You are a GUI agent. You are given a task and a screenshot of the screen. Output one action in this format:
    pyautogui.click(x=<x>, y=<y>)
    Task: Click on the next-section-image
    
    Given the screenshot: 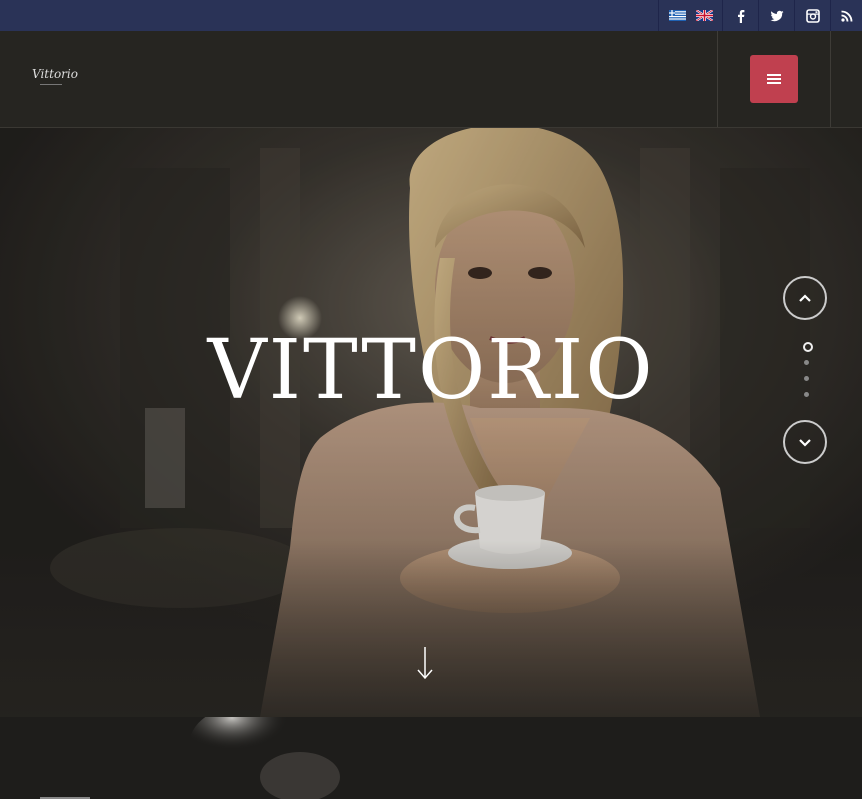 What is the action you would take?
    pyautogui.click(x=431, y=758)
    